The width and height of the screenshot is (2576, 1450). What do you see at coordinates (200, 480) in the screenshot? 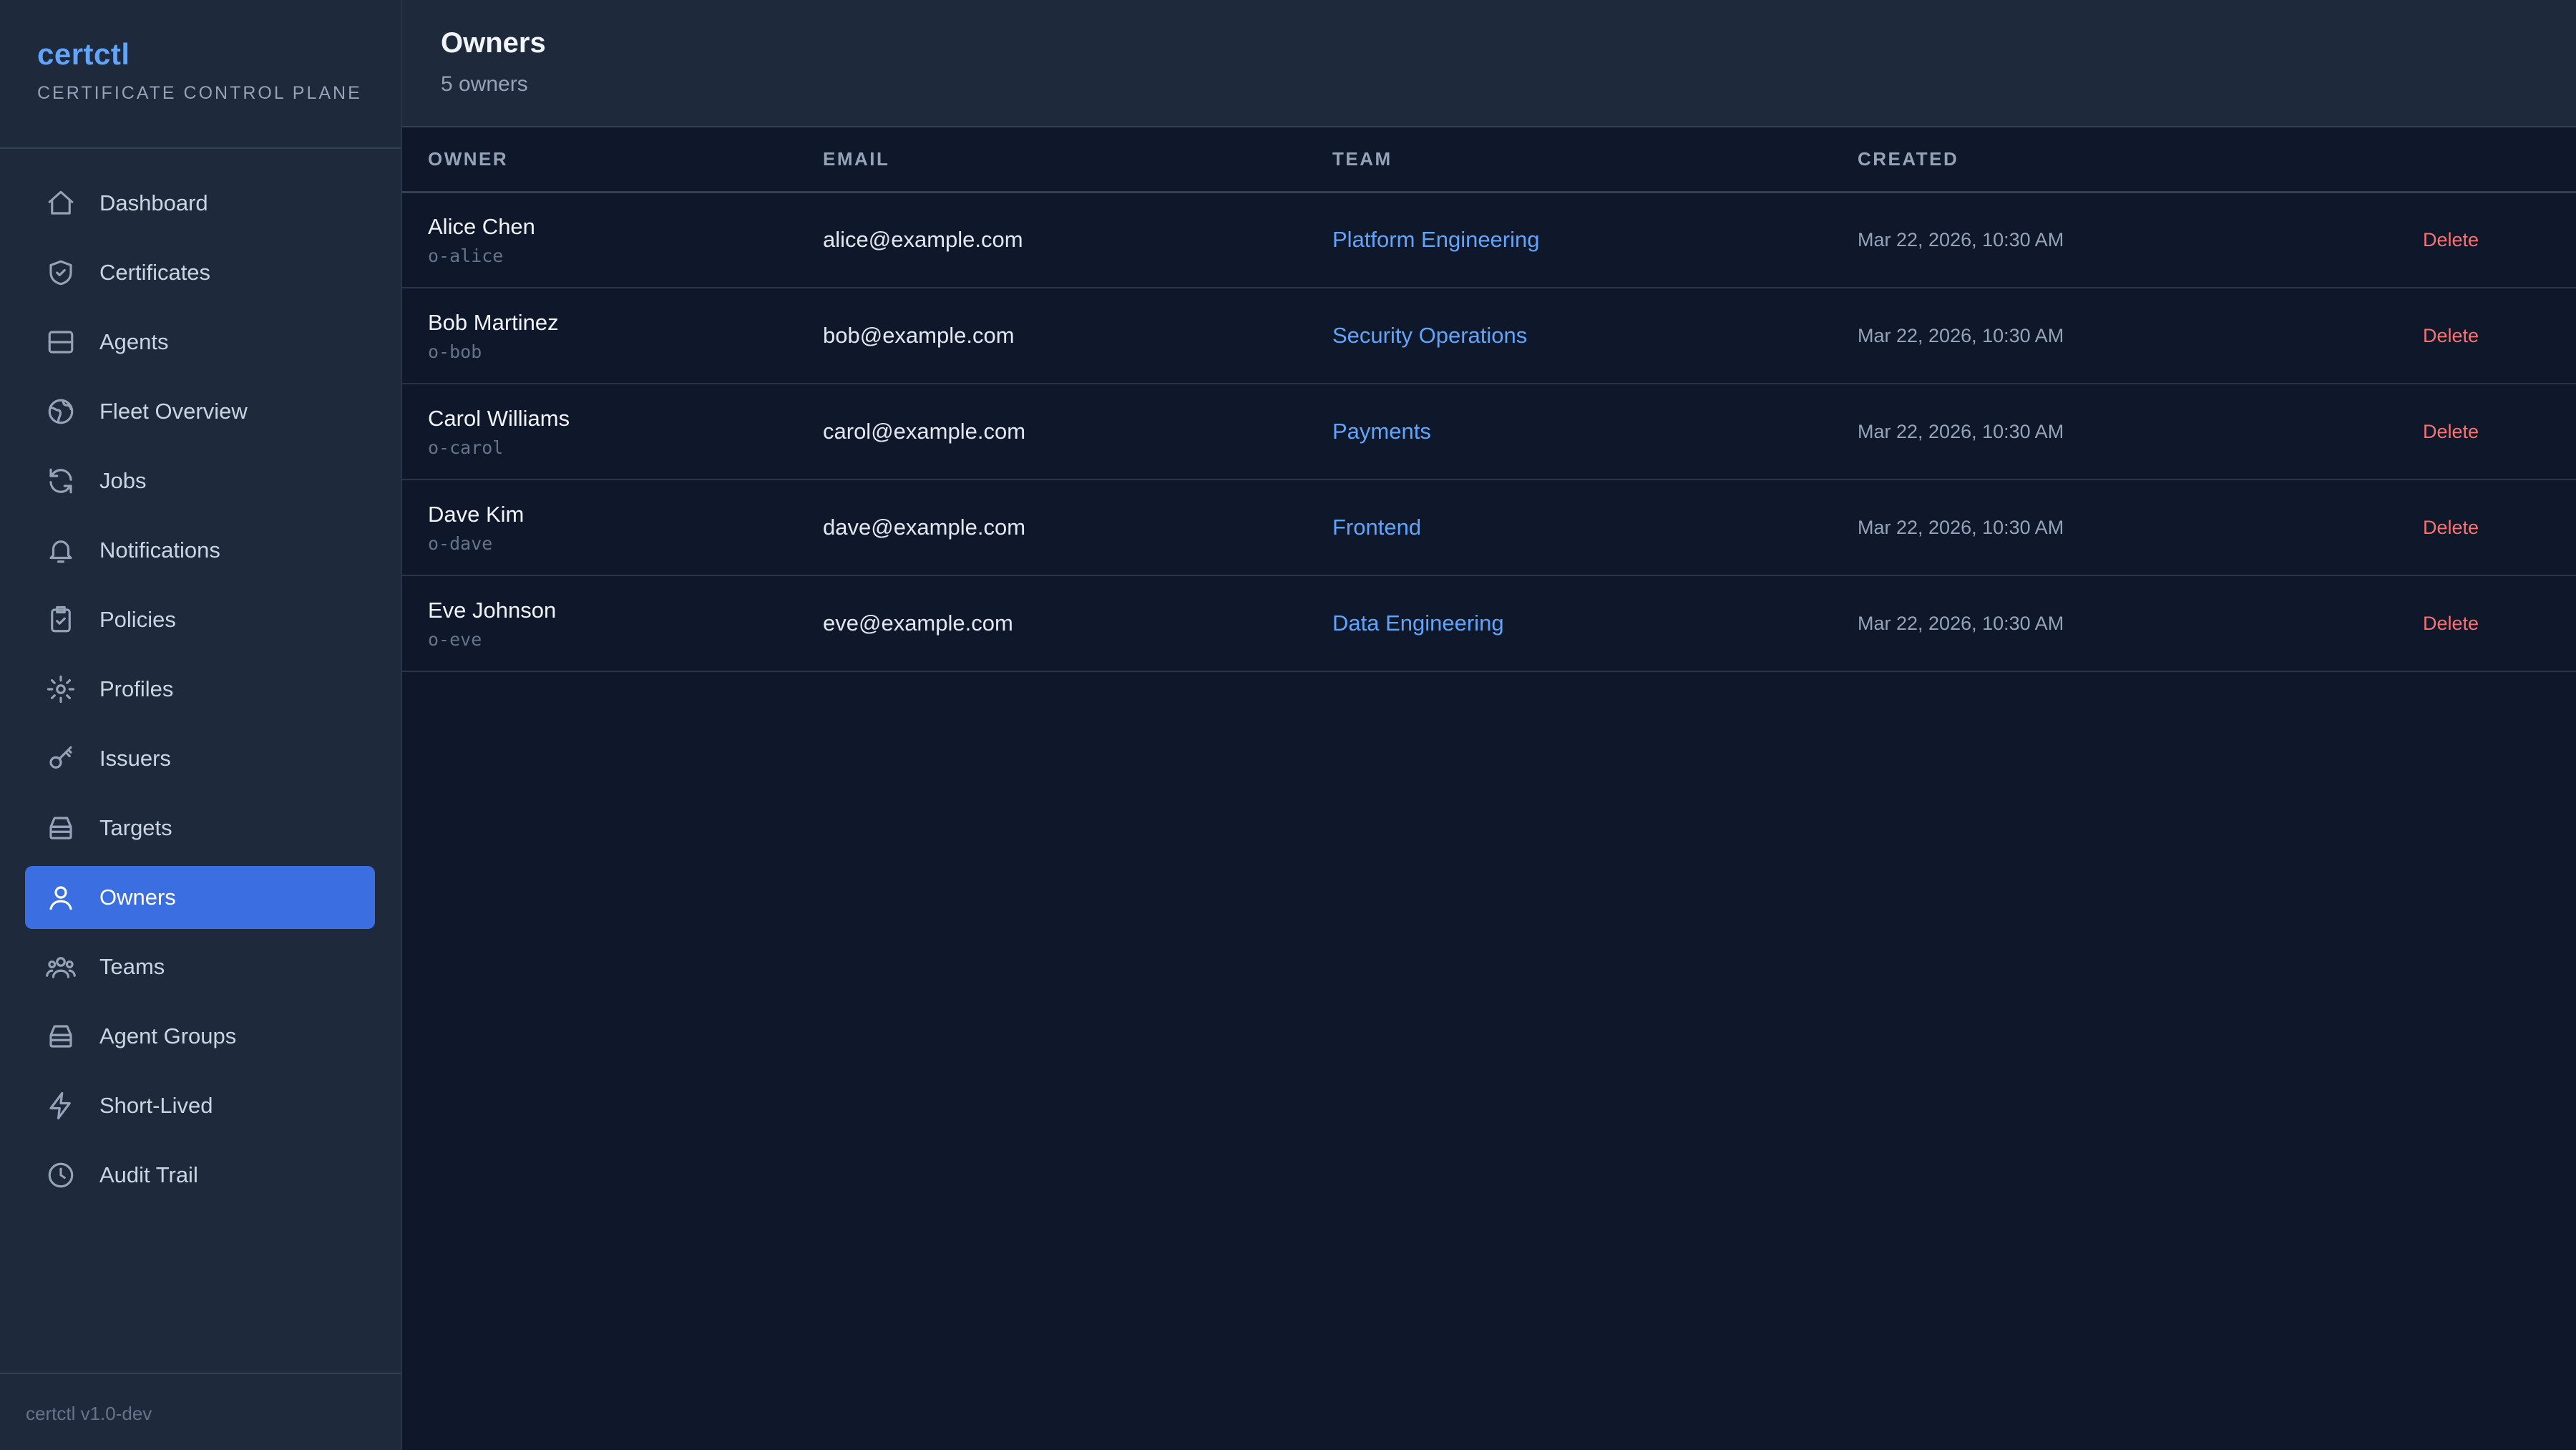
I see `sidebar-item-jobs: Jobs` at bounding box center [200, 480].